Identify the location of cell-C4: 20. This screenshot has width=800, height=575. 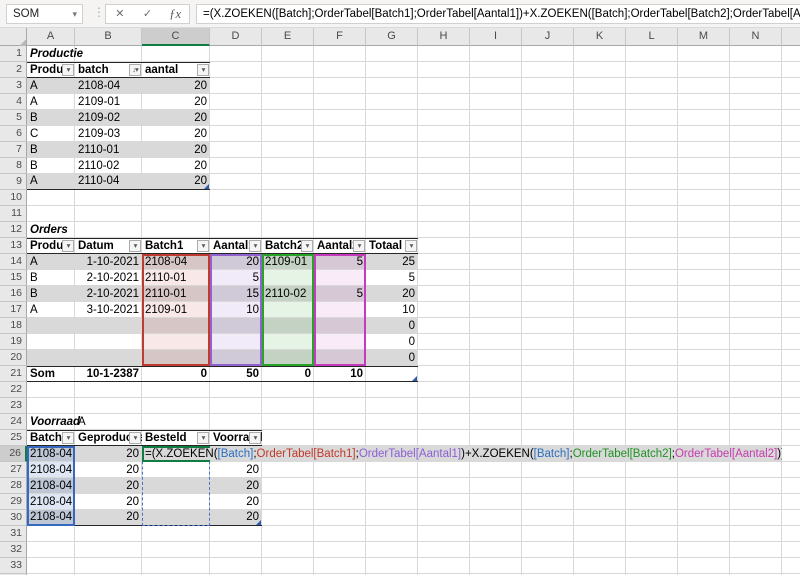
(176, 102).